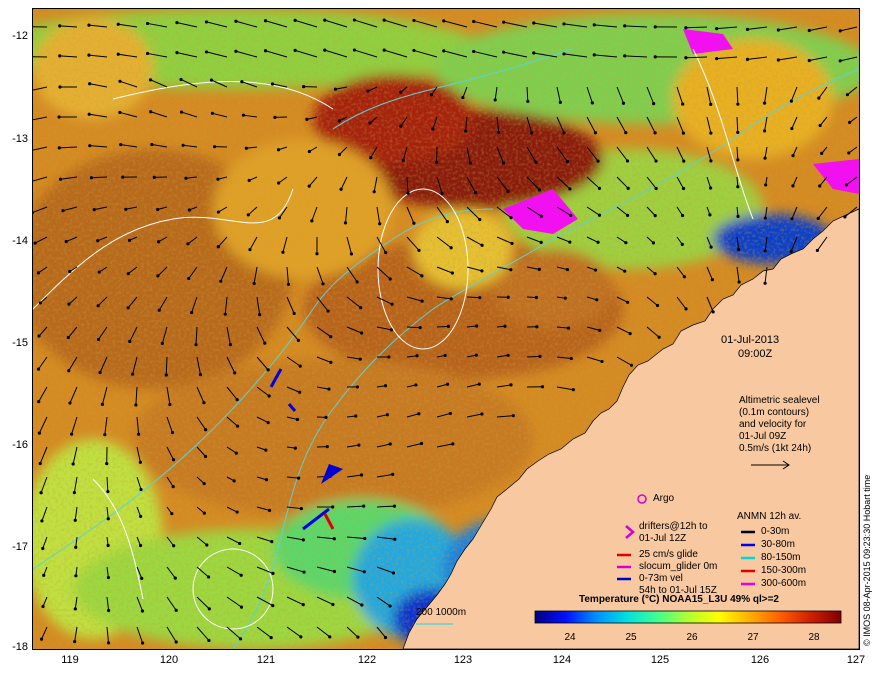  Describe the element at coordinates (660, 660) in the screenshot. I see `lon-tick-125: 125` at that location.